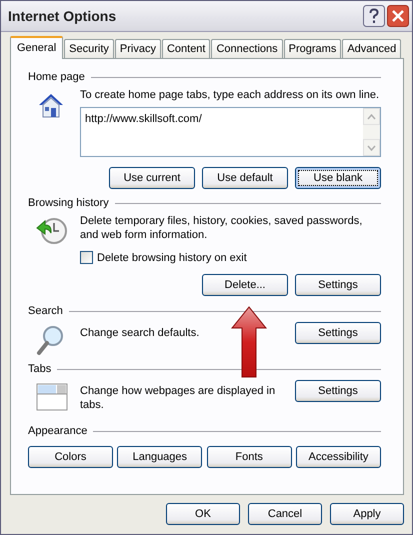  Describe the element at coordinates (70, 457) in the screenshot. I see `appearance-button: Colors` at that location.